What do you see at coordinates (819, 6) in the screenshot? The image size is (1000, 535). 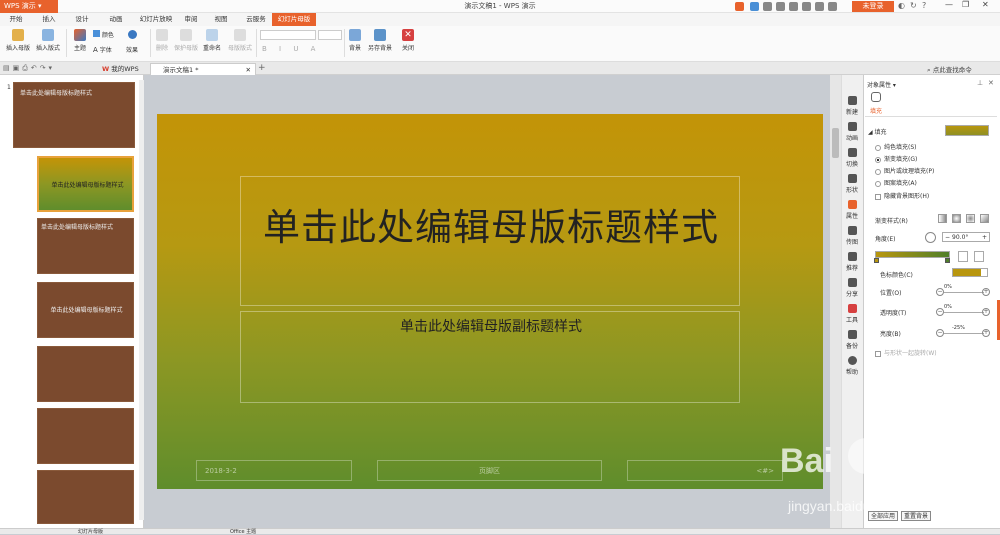 I see `message-icon` at bounding box center [819, 6].